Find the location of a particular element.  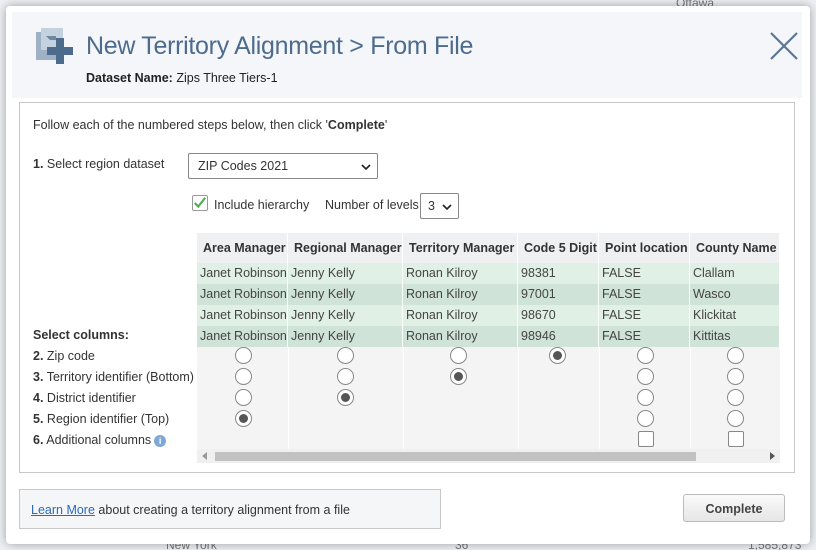

table-cell: 98946 is located at coordinates (558, 336).